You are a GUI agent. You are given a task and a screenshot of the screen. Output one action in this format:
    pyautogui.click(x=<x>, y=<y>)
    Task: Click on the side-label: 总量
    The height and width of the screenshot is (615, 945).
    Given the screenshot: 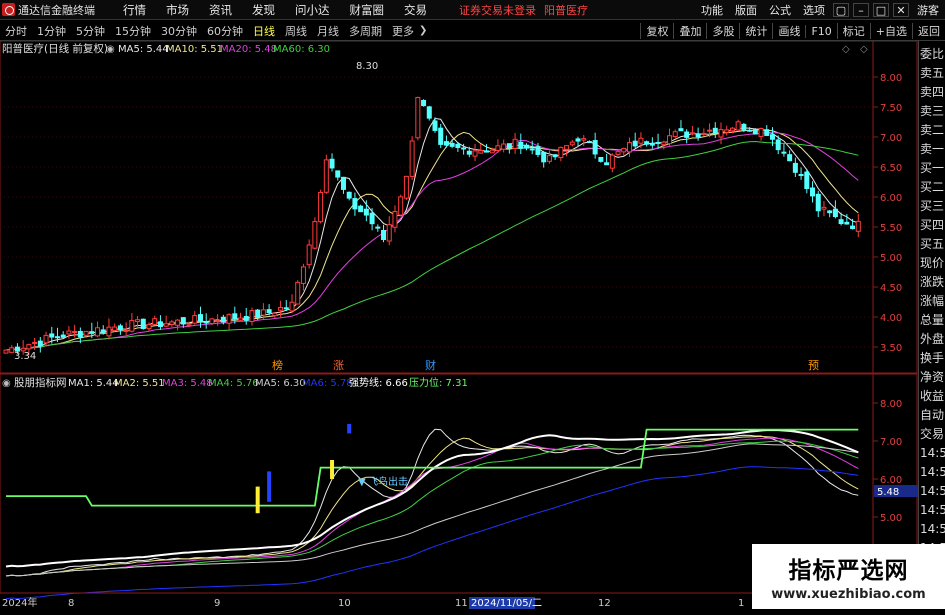 What is the action you would take?
    pyautogui.click(x=932, y=320)
    